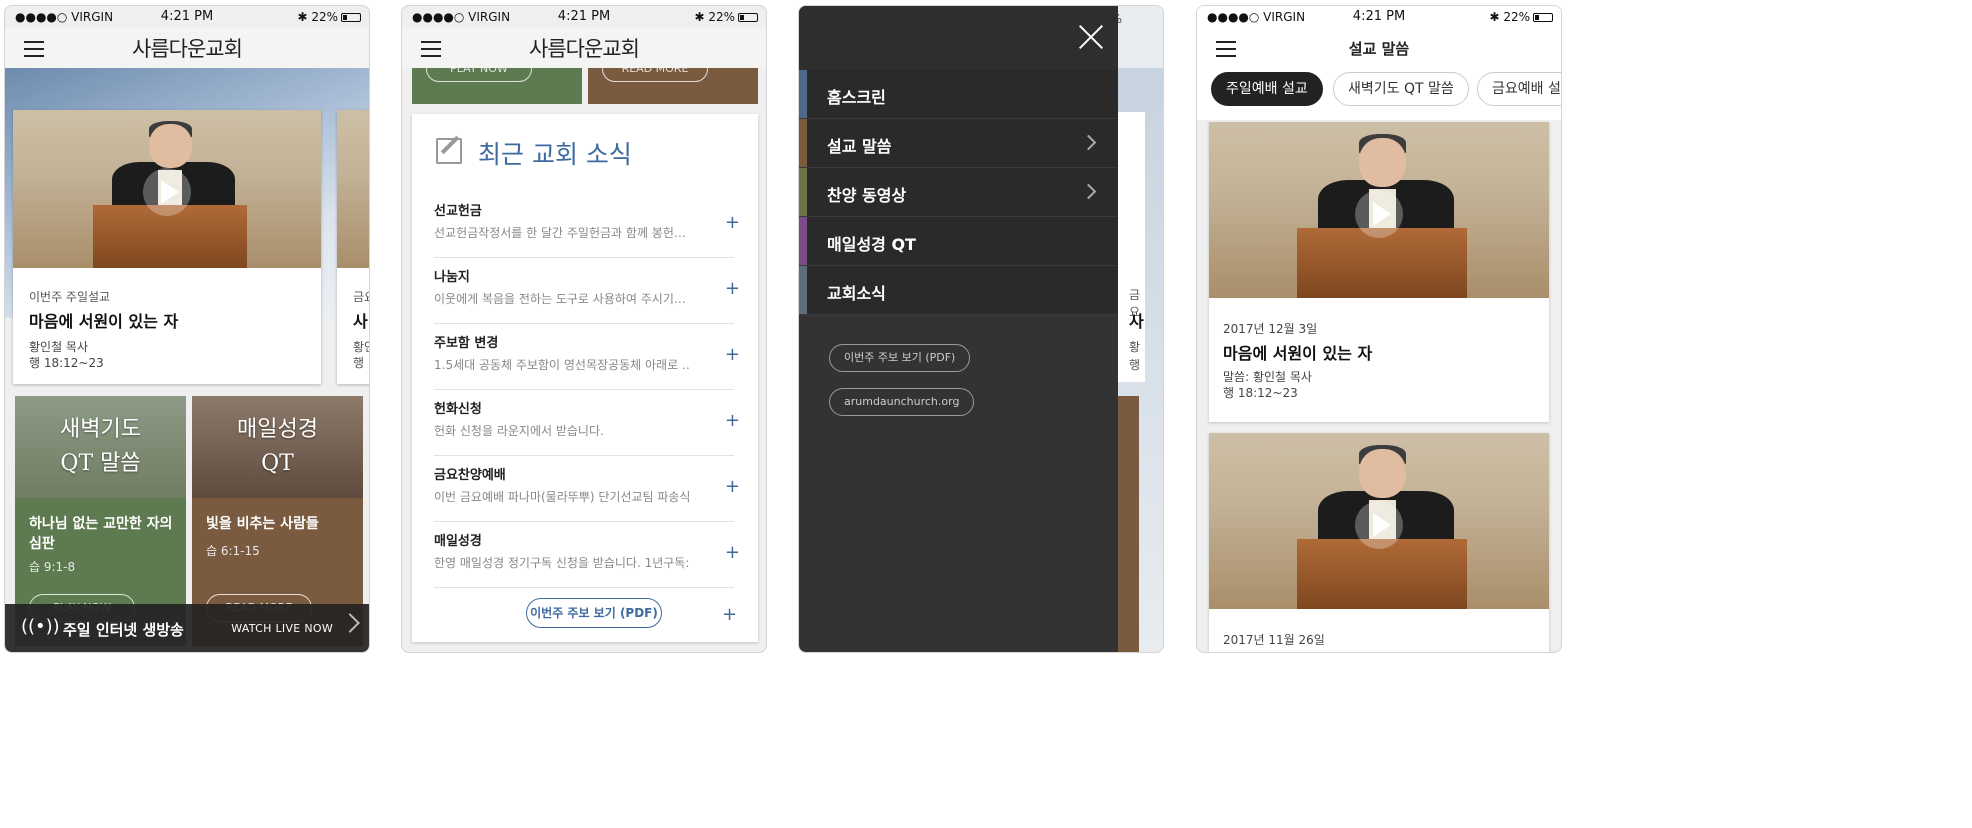 The height and width of the screenshot is (828, 1972). Describe the element at coordinates (282, 628) in the screenshot. I see `watch-live-label: WATCH LIVE NOW` at that location.